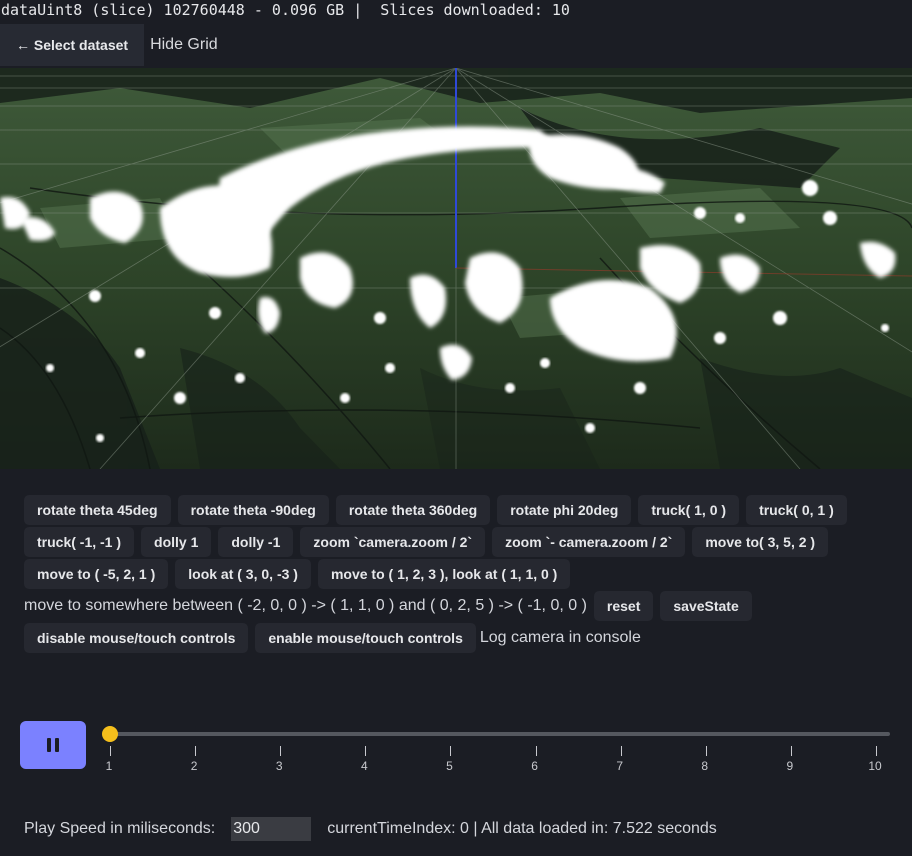 The width and height of the screenshot is (912, 856). I want to click on enable-controls-button: enable mouse/touch controls, so click(365, 638).